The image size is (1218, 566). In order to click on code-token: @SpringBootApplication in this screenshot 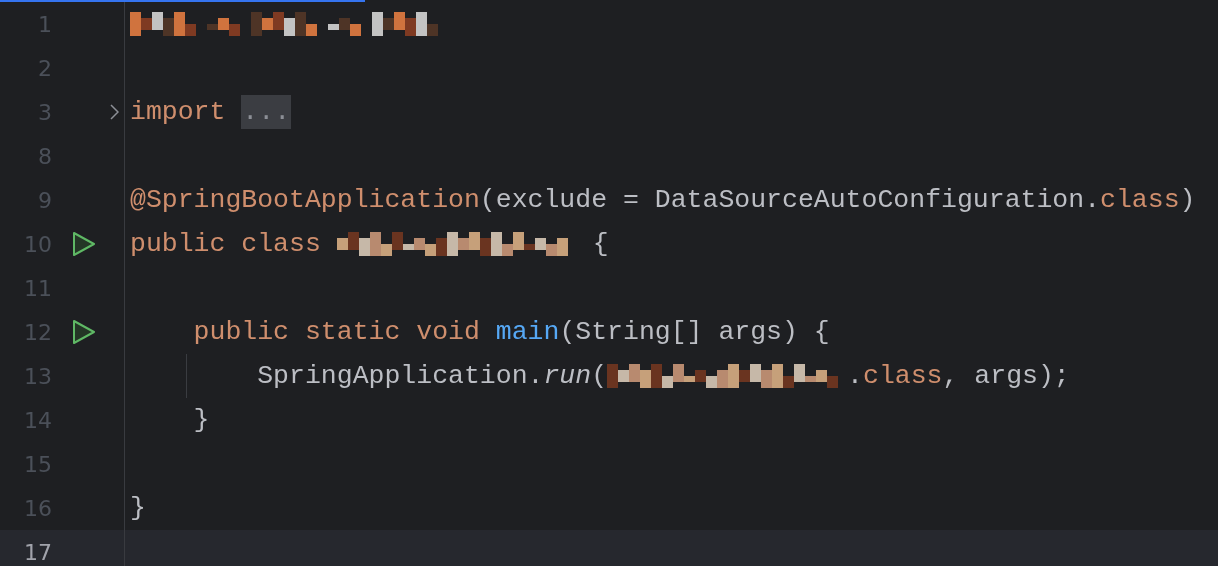, I will do `click(305, 200)`.